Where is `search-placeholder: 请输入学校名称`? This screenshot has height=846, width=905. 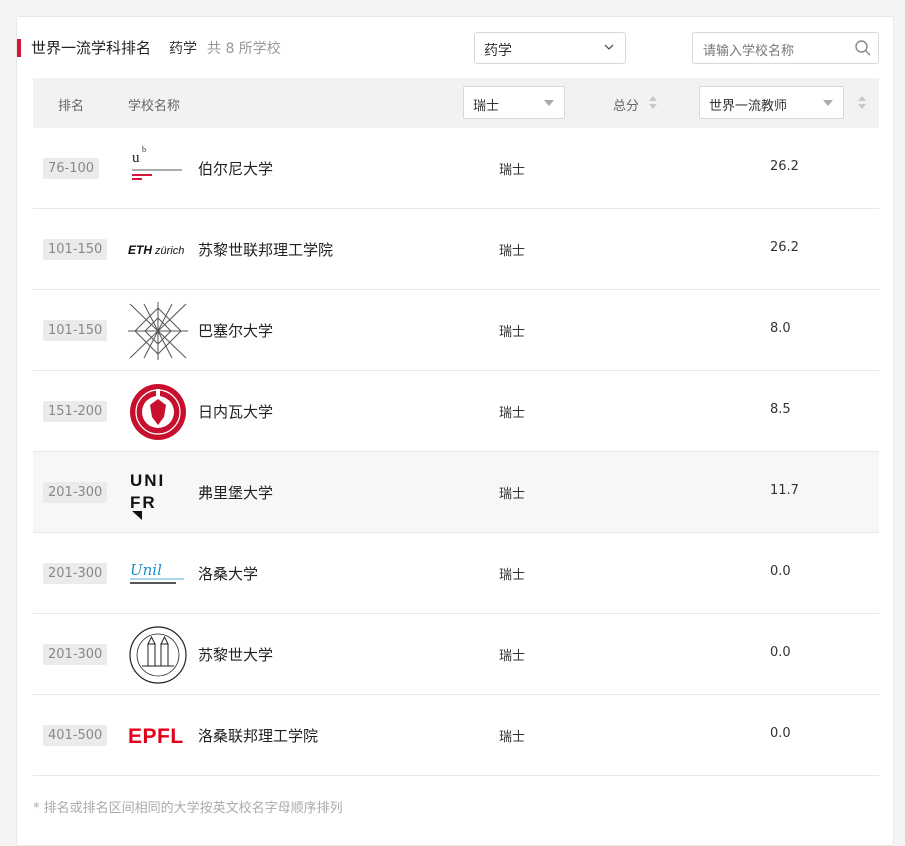
search-placeholder: 请输入学校名称 is located at coordinates (749, 51).